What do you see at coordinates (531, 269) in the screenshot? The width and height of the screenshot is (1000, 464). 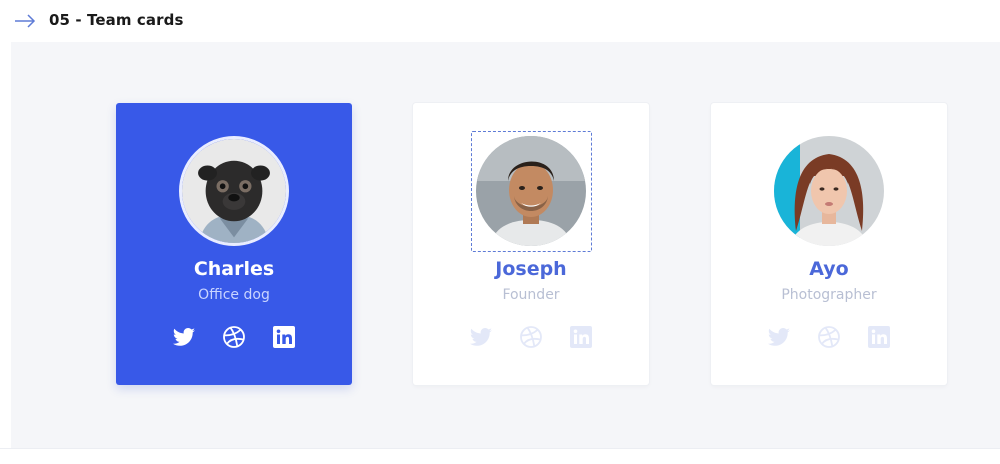 I see `member-name: Joseph` at bounding box center [531, 269].